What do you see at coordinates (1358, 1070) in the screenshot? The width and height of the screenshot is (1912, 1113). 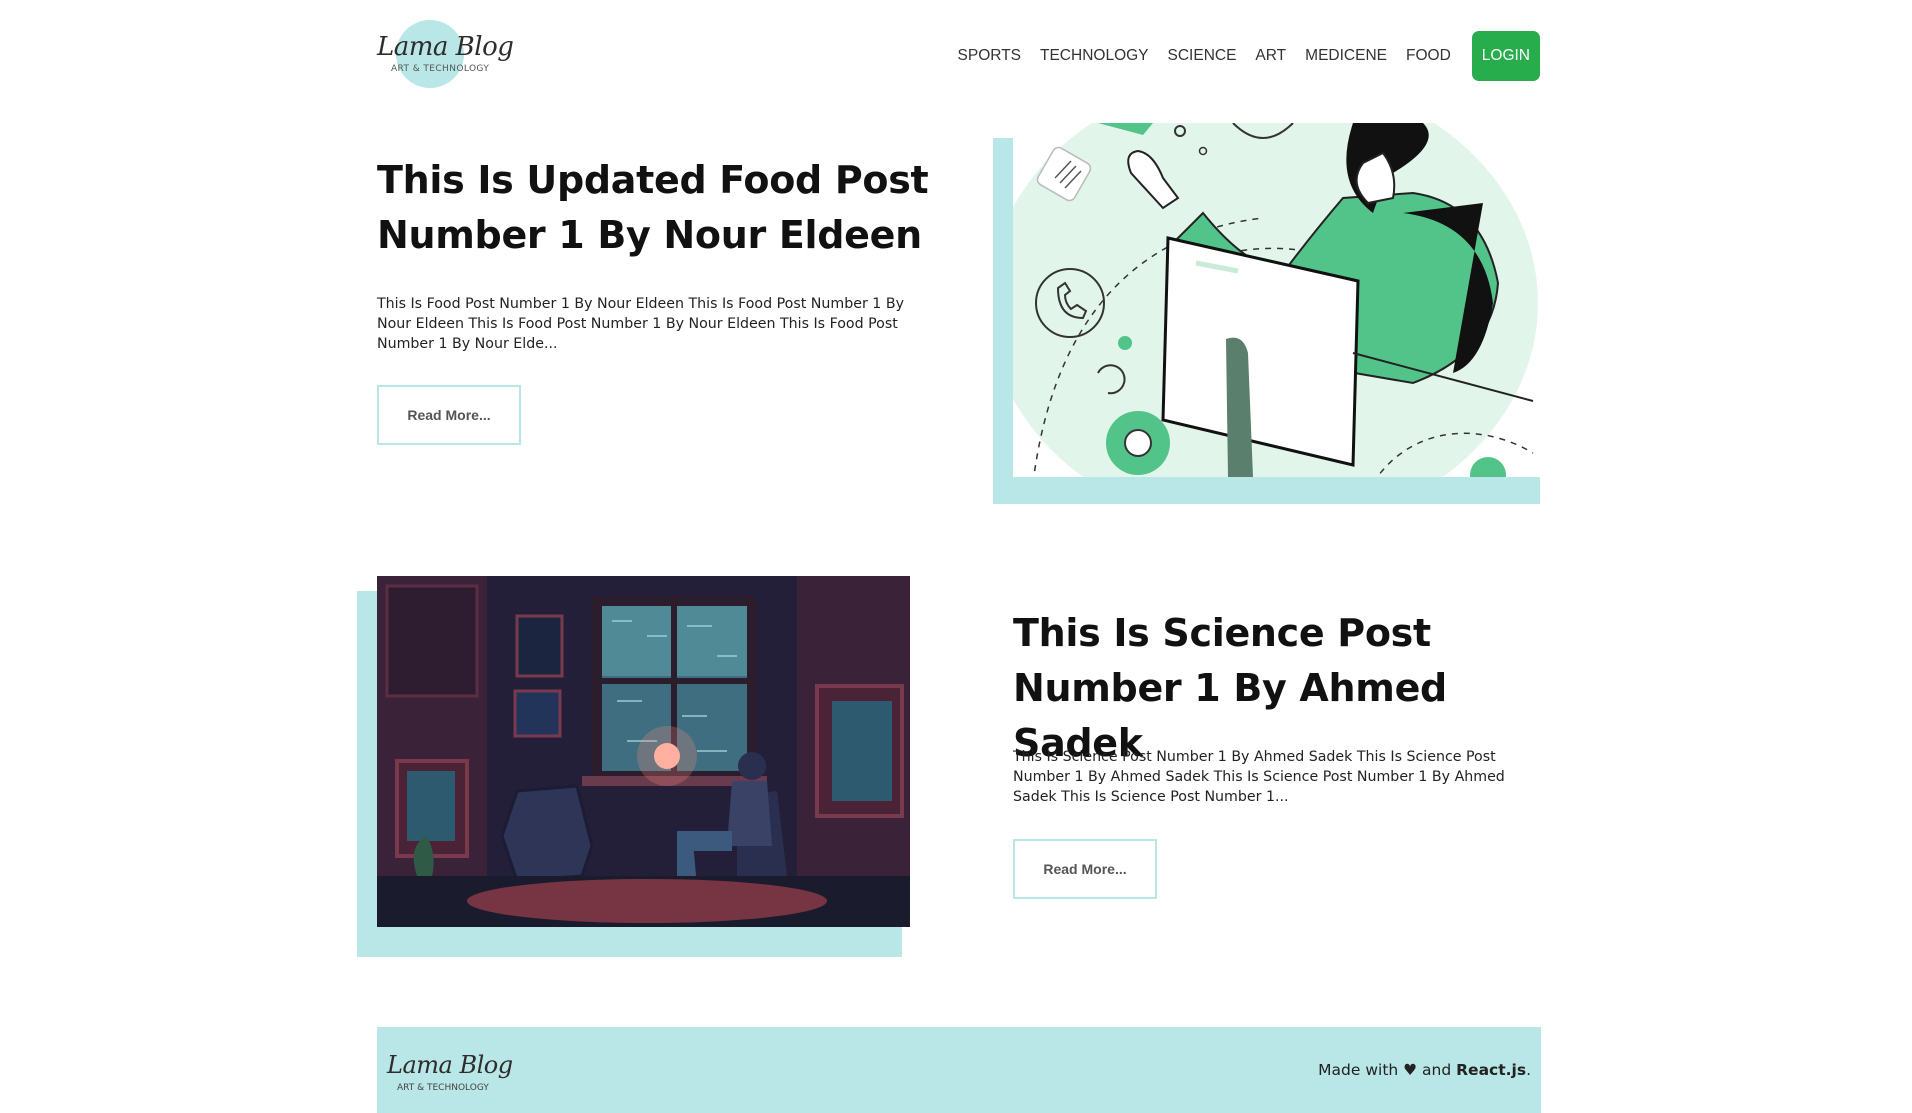 I see `footer-credit-prefix: Made with` at bounding box center [1358, 1070].